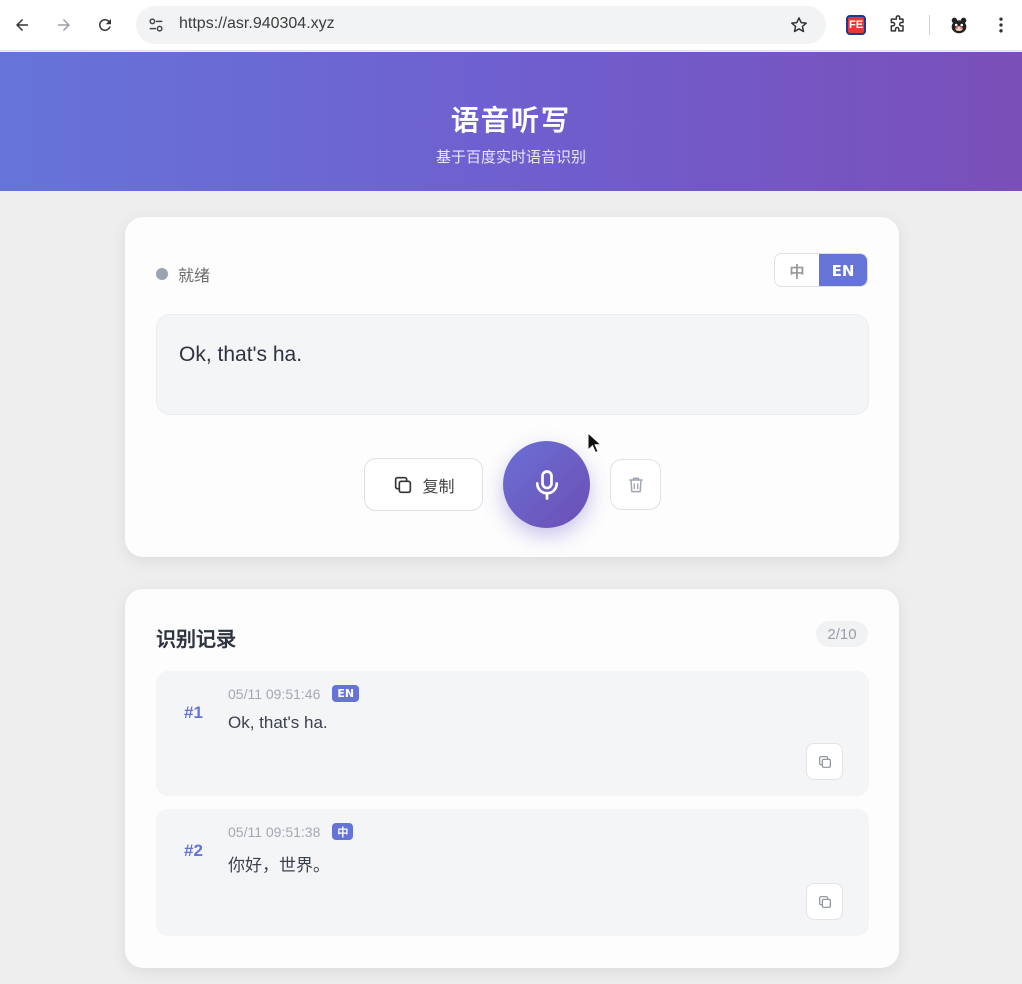 Image resolution: width=1022 pixels, height=984 pixels. I want to click on reload-button, so click(105, 25).